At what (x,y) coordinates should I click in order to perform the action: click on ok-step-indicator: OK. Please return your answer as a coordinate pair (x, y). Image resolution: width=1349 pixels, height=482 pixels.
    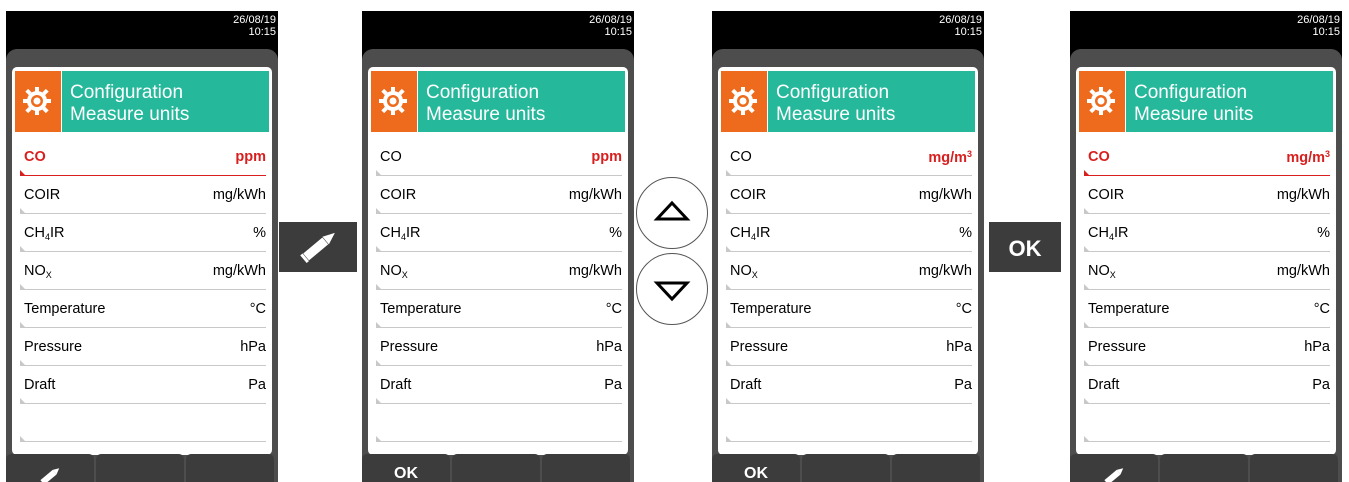
    Looking at the image, I should click on (1025, 247).